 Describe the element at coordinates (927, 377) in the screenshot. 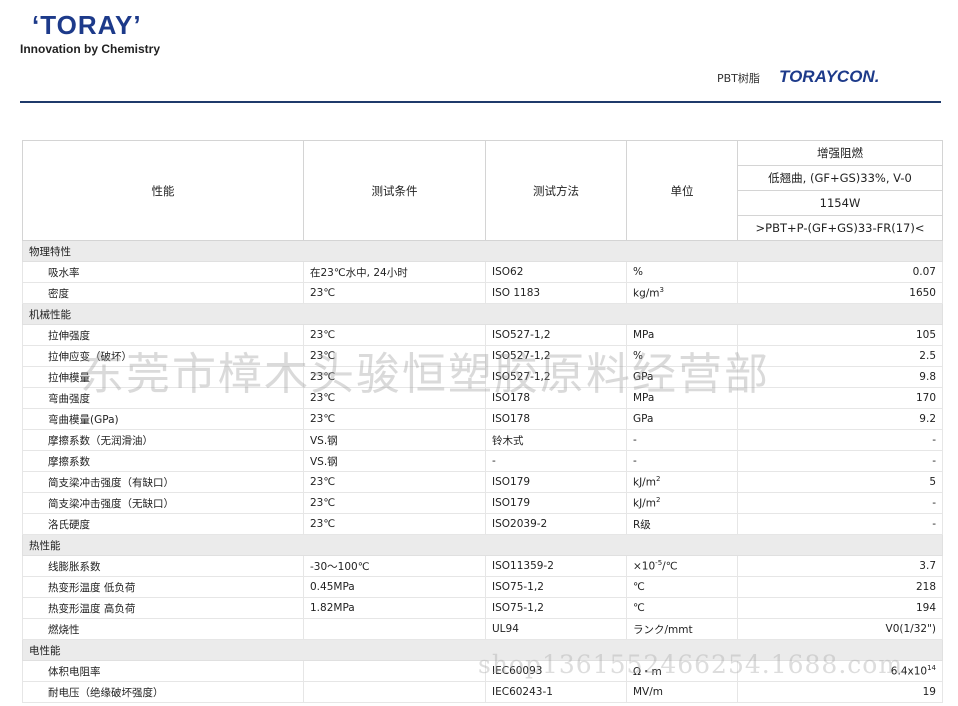

I see `value-cell-text: 9.8` at that location.